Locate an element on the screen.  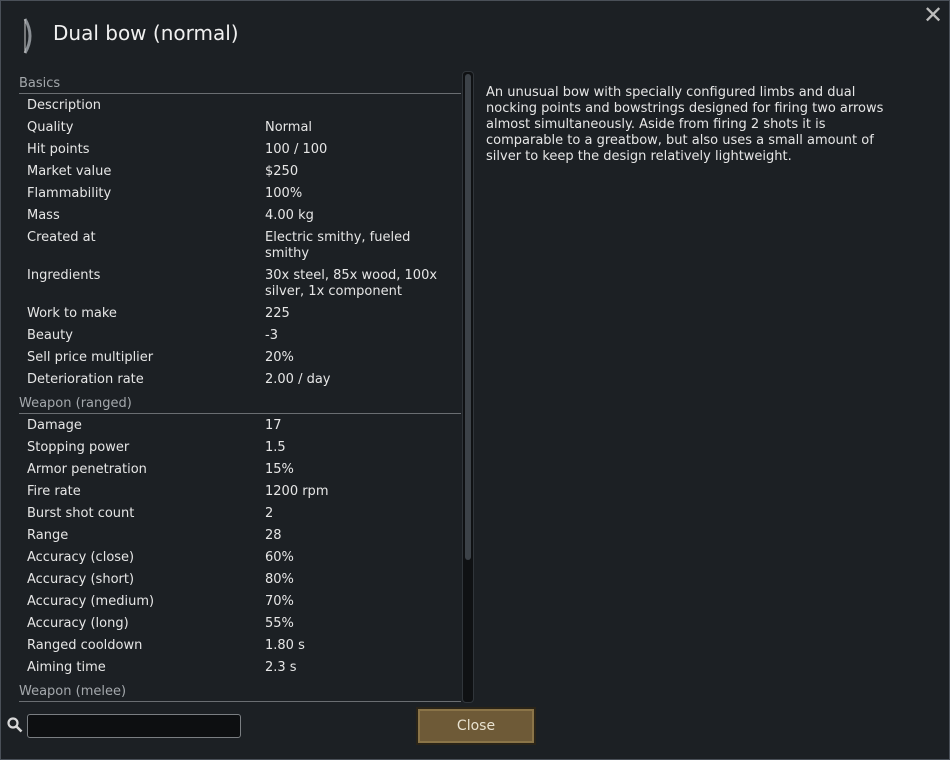
stat-label: Accuracy (long) is located at coordinates (78, 623).